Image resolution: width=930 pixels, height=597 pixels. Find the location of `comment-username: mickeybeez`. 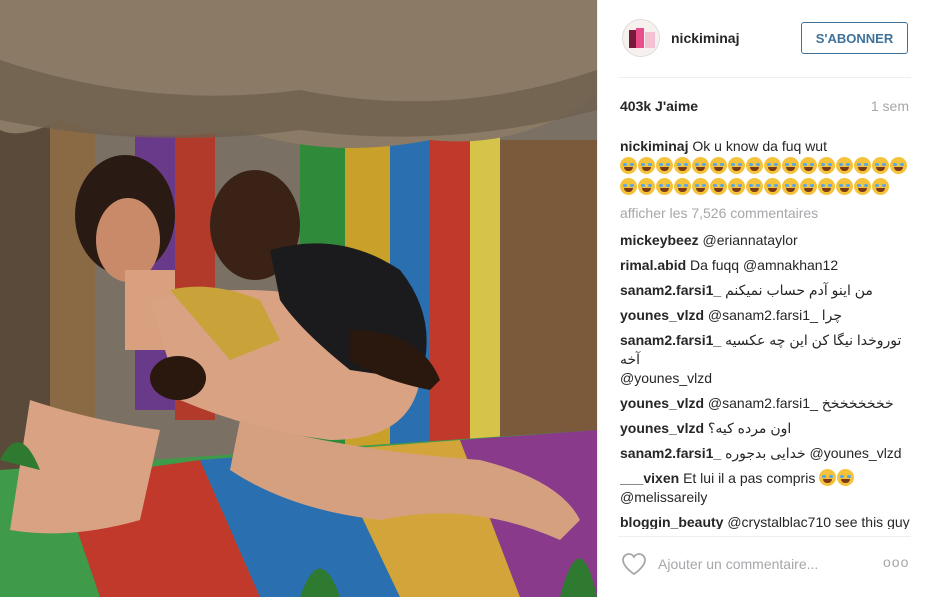

comment-username: mickeybeez is located at coordinates (659, 240).